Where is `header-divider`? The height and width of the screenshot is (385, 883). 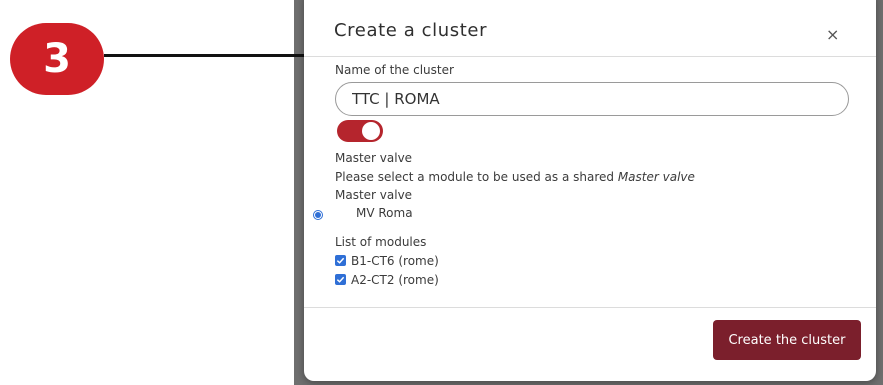 header-divider is located at coordinates (590, 56).